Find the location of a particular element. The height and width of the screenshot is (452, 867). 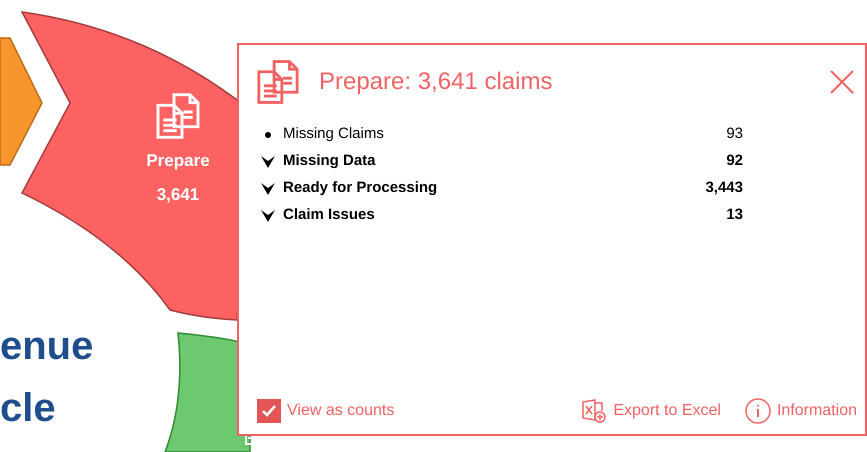

row-value: 13 is located at coordinates (734, 215).